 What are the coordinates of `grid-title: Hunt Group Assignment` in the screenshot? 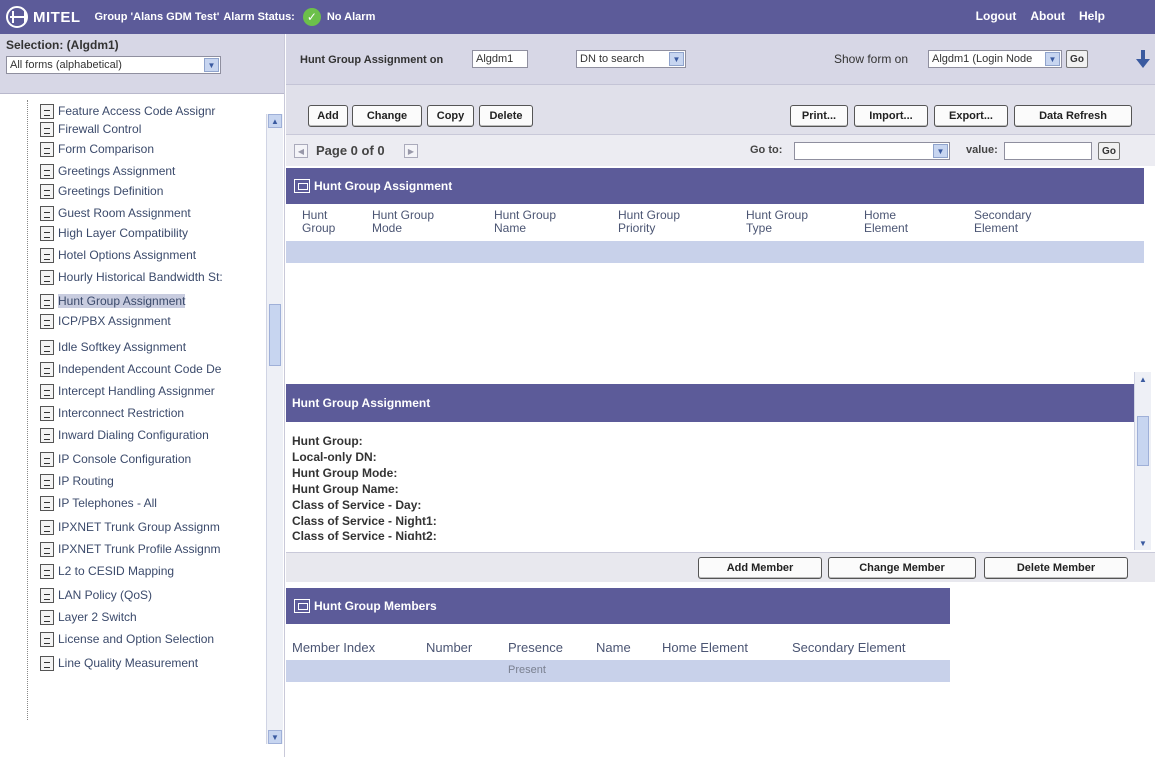 It's located at (383, 186).